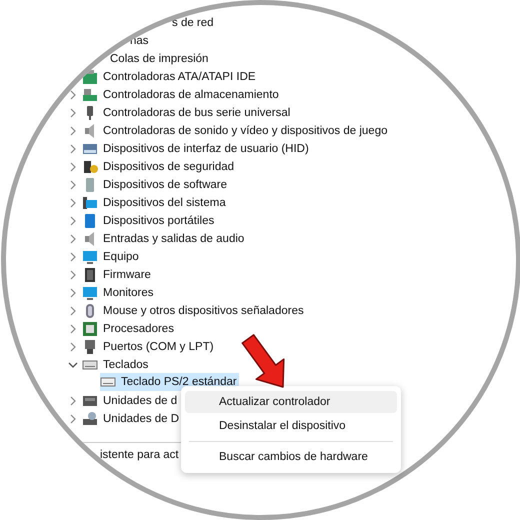 This screenshot has height=520, width=520. Describe the element at coordinates (160, 59) in the screenshot. I see `tree-item: Colas de impresión` at that location.